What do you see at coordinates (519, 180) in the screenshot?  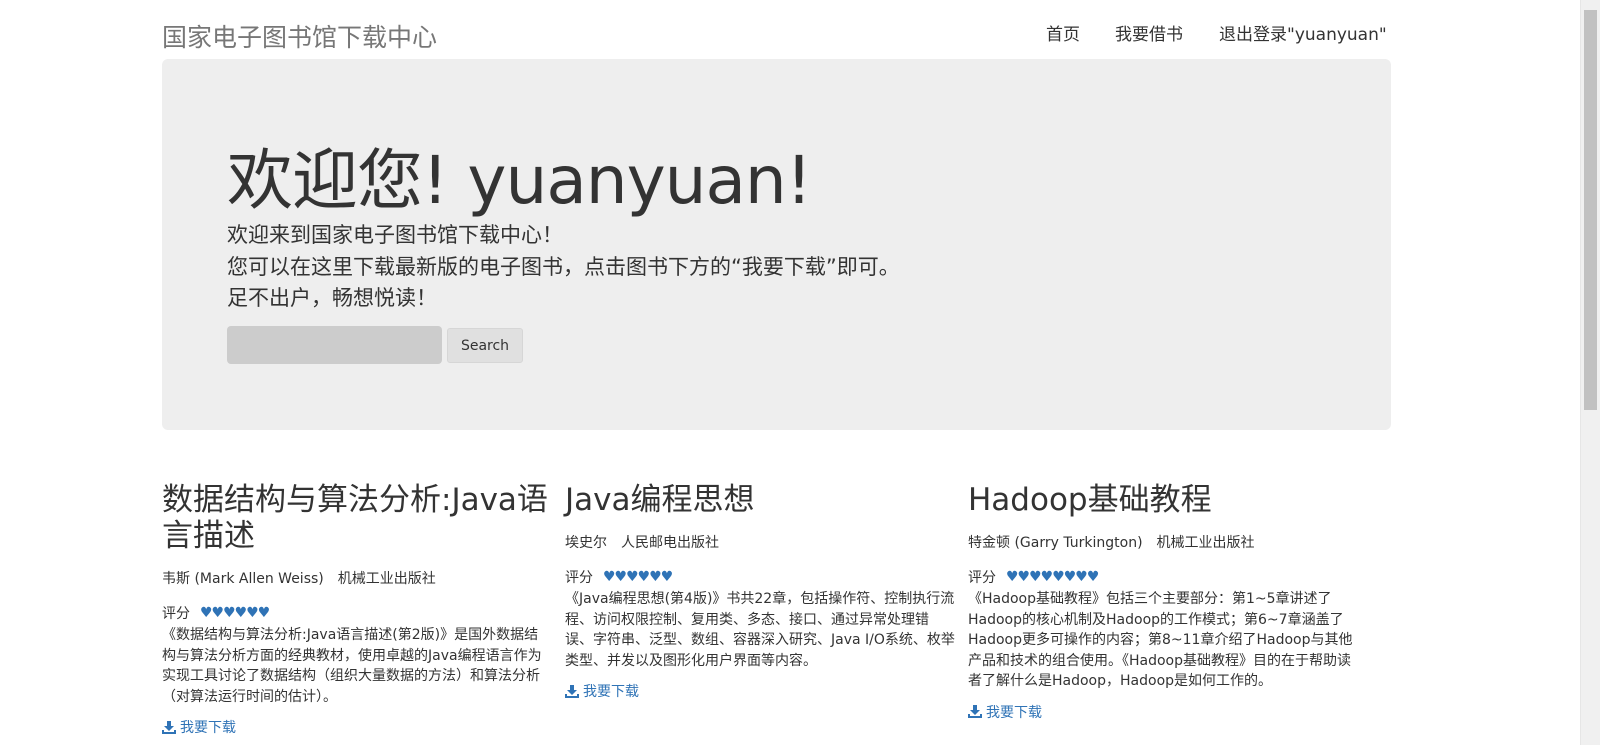 I see `welcome-heading: 欢迎您! yuanyuan!` at bounding box center [519, 180].